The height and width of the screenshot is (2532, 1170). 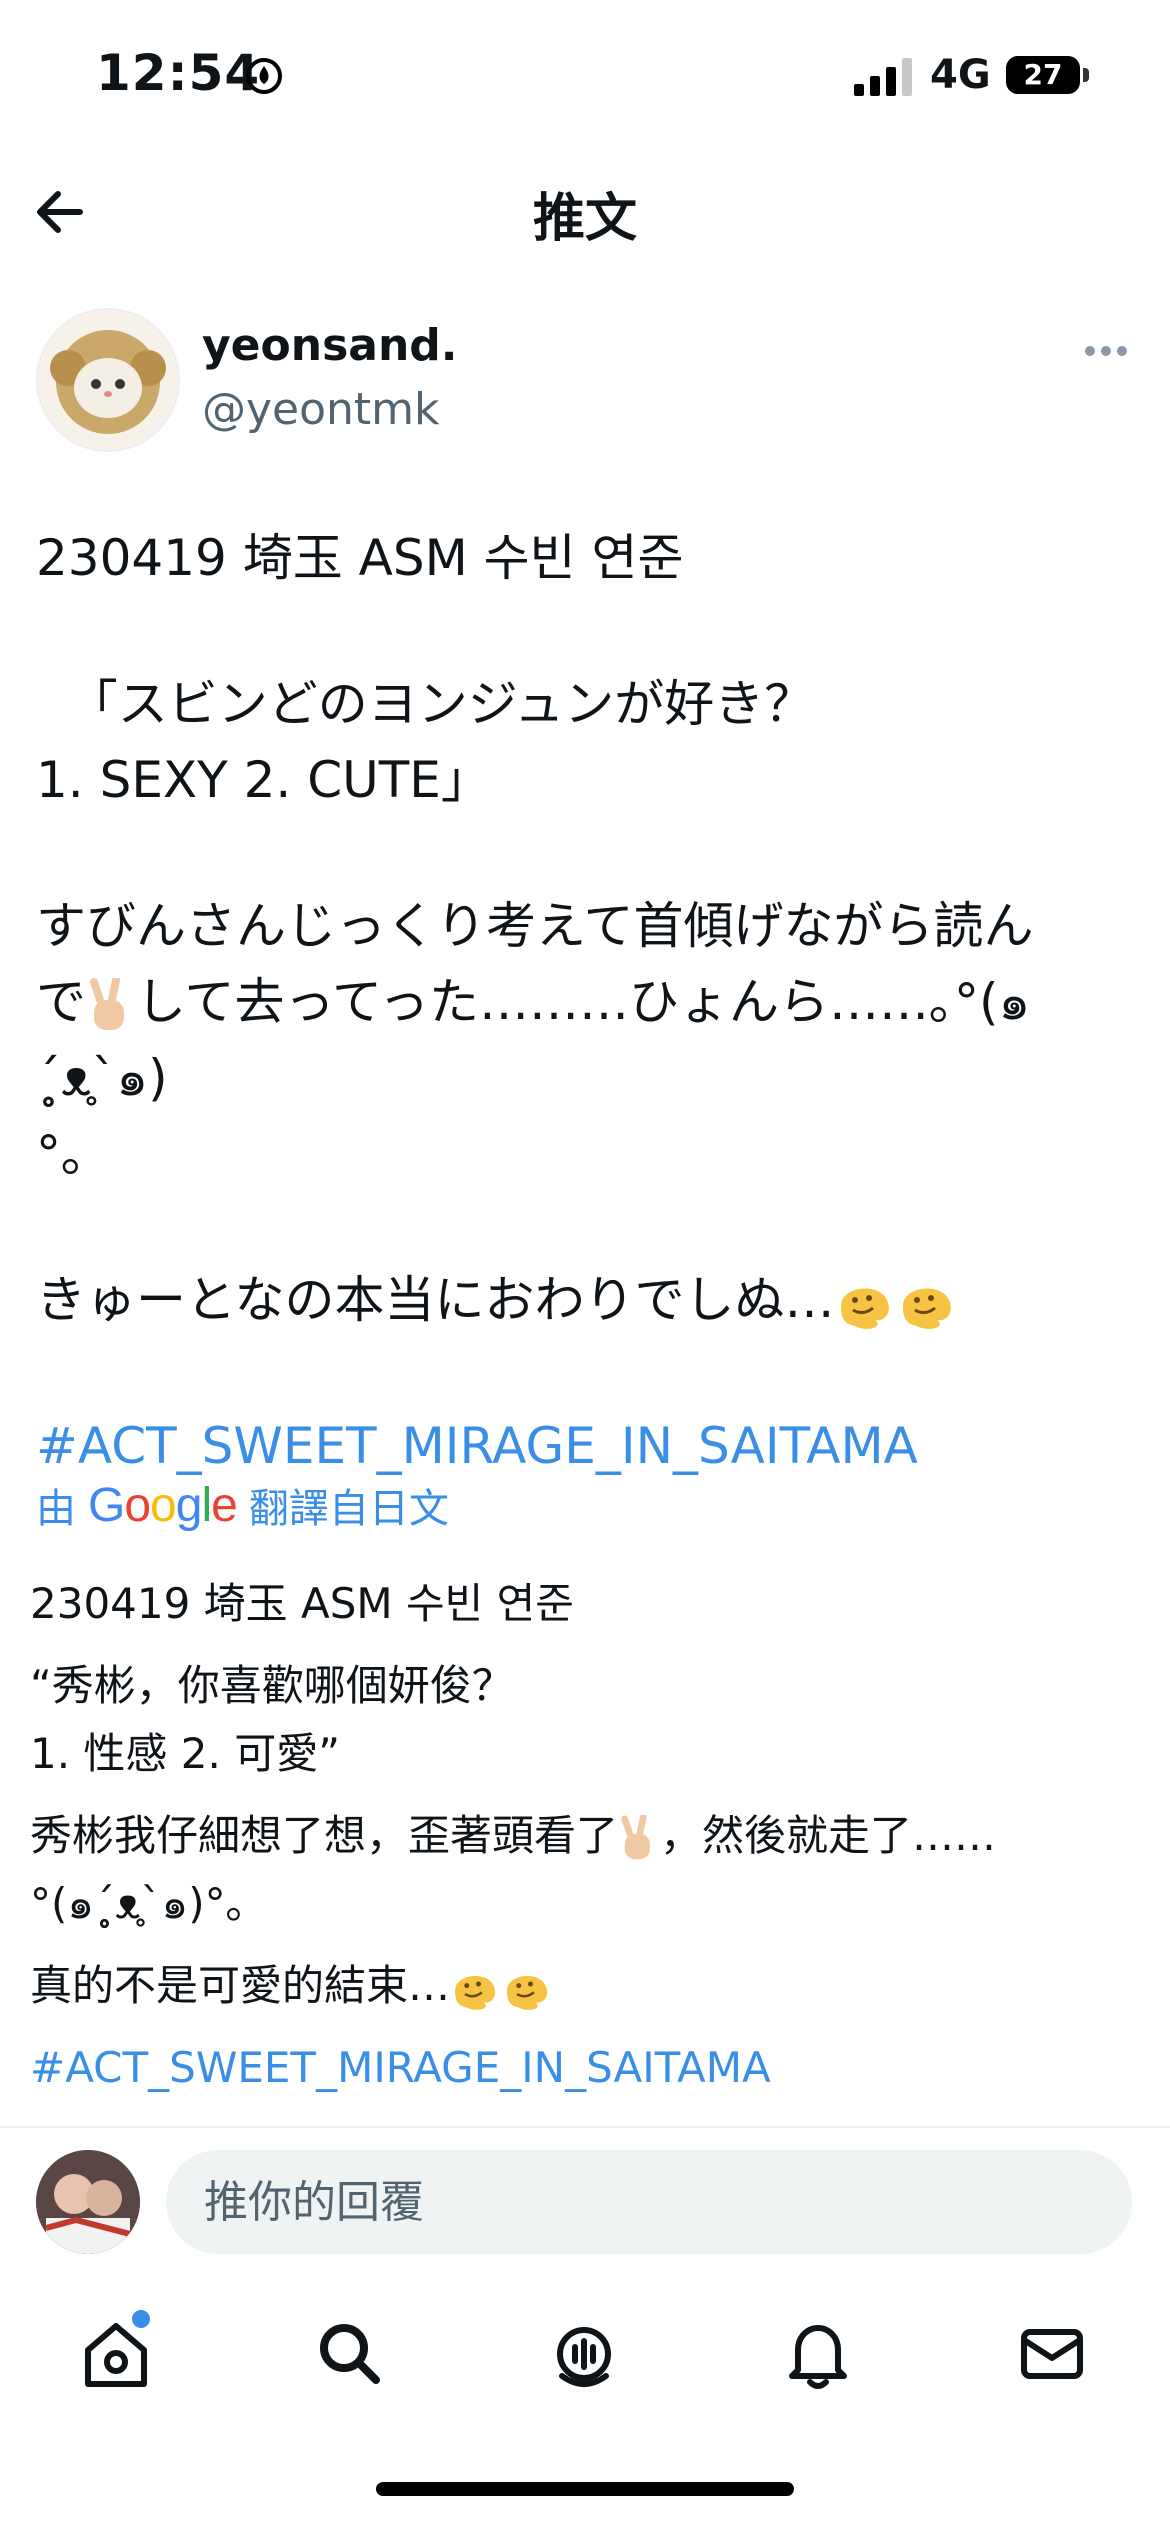 I want to click on more-options-icon, so click(x=1106, y=351).